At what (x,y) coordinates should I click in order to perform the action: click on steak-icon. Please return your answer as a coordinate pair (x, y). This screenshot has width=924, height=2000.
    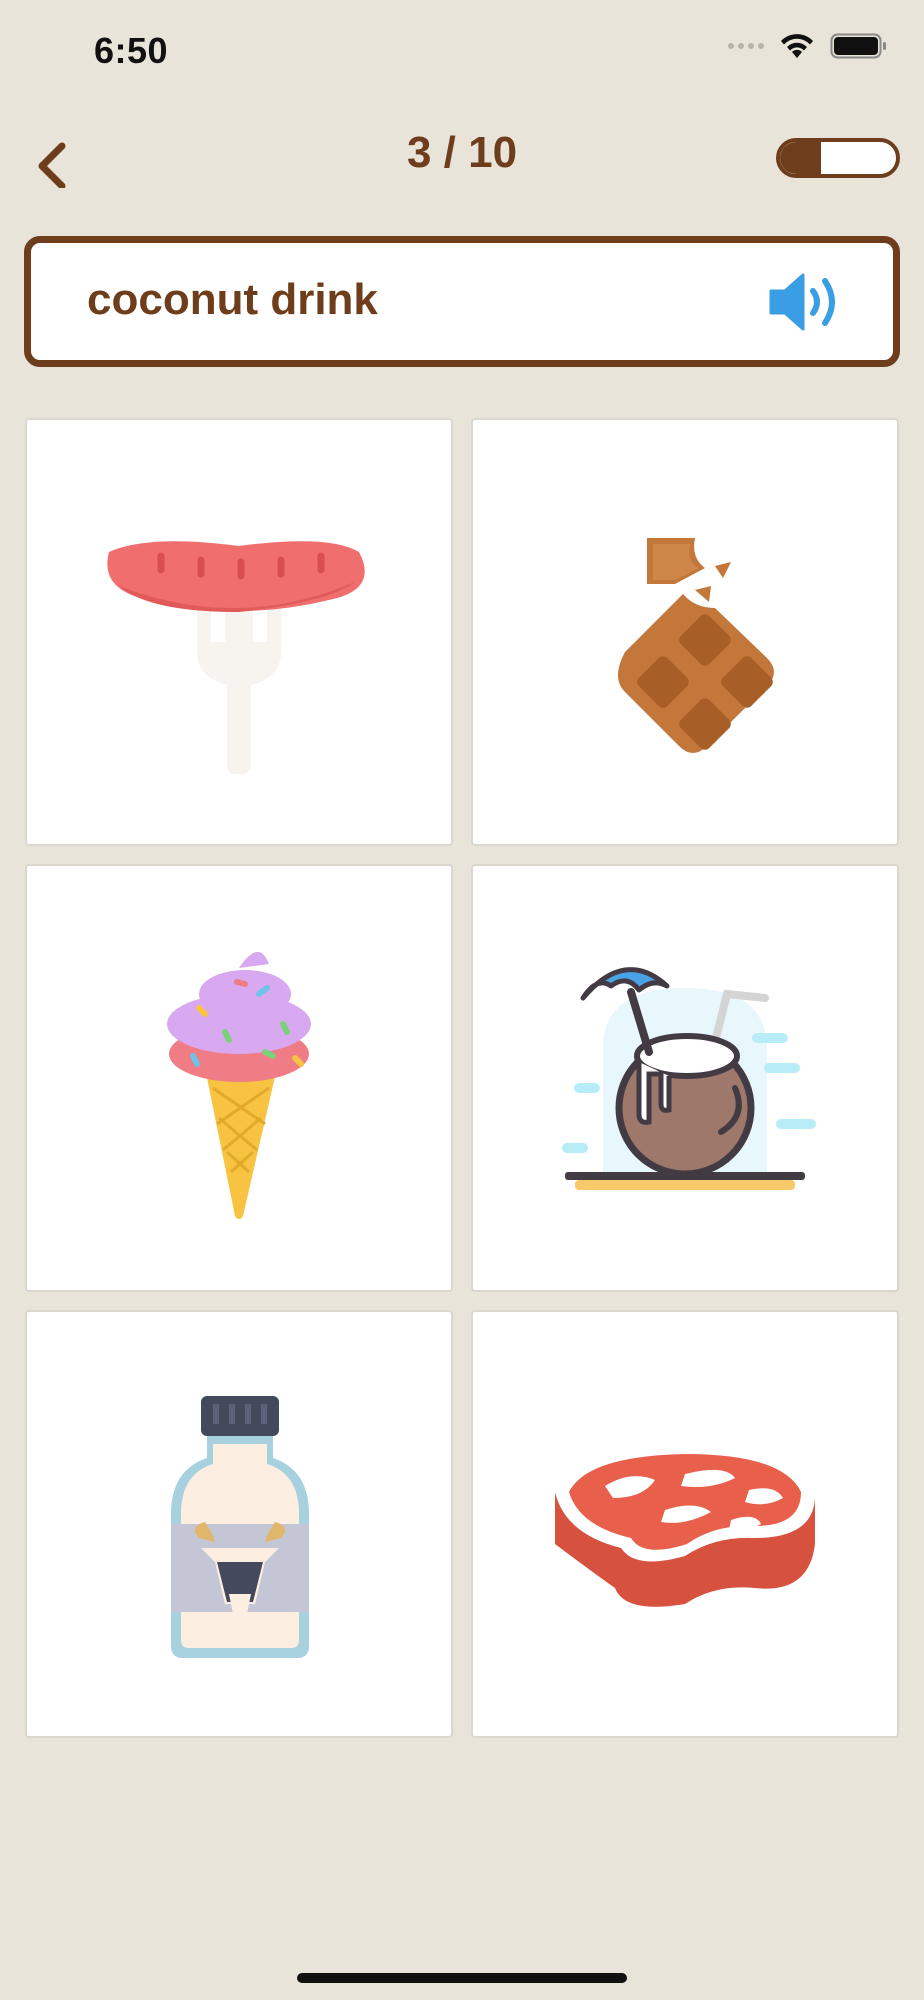
    Looking at the image, I should click on (685, 1524).